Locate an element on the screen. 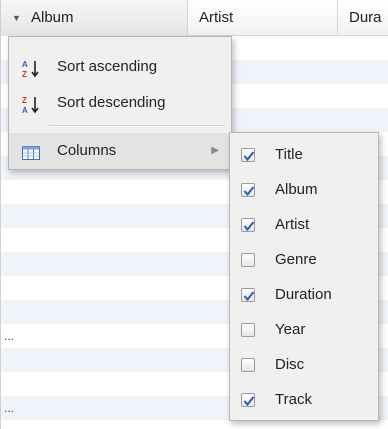 The width and height of the screenshot is (388, 429). column-header-artist: Artist is located at coordinates (263, 18).